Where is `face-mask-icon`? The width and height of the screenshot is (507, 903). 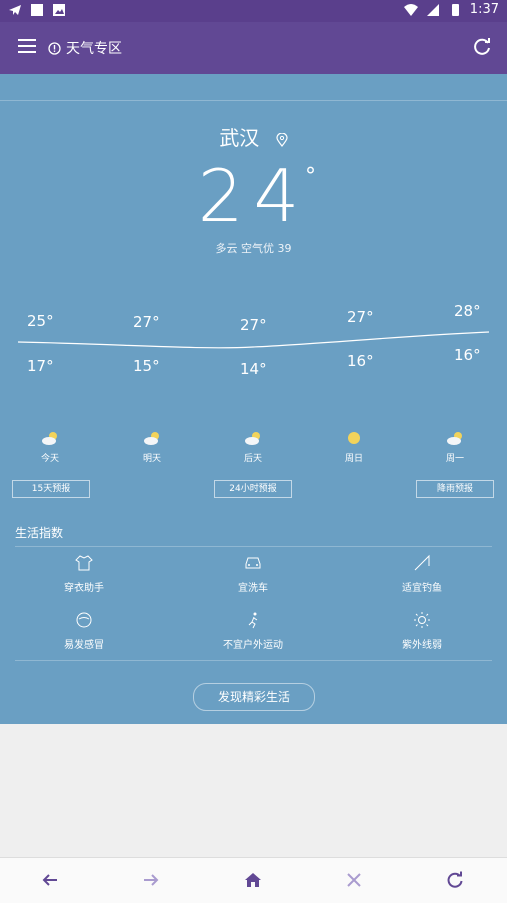 face-mask-icon is located at coordinates (84, 620).